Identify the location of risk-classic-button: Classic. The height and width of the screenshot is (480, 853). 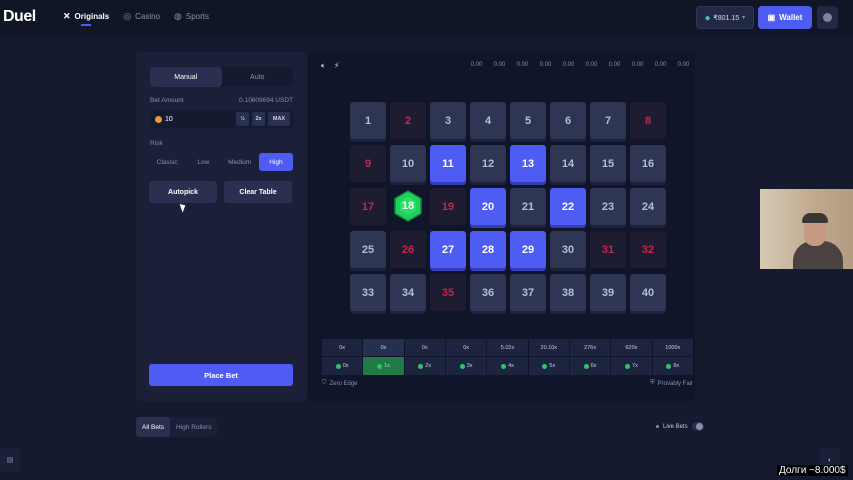
(167, 162).